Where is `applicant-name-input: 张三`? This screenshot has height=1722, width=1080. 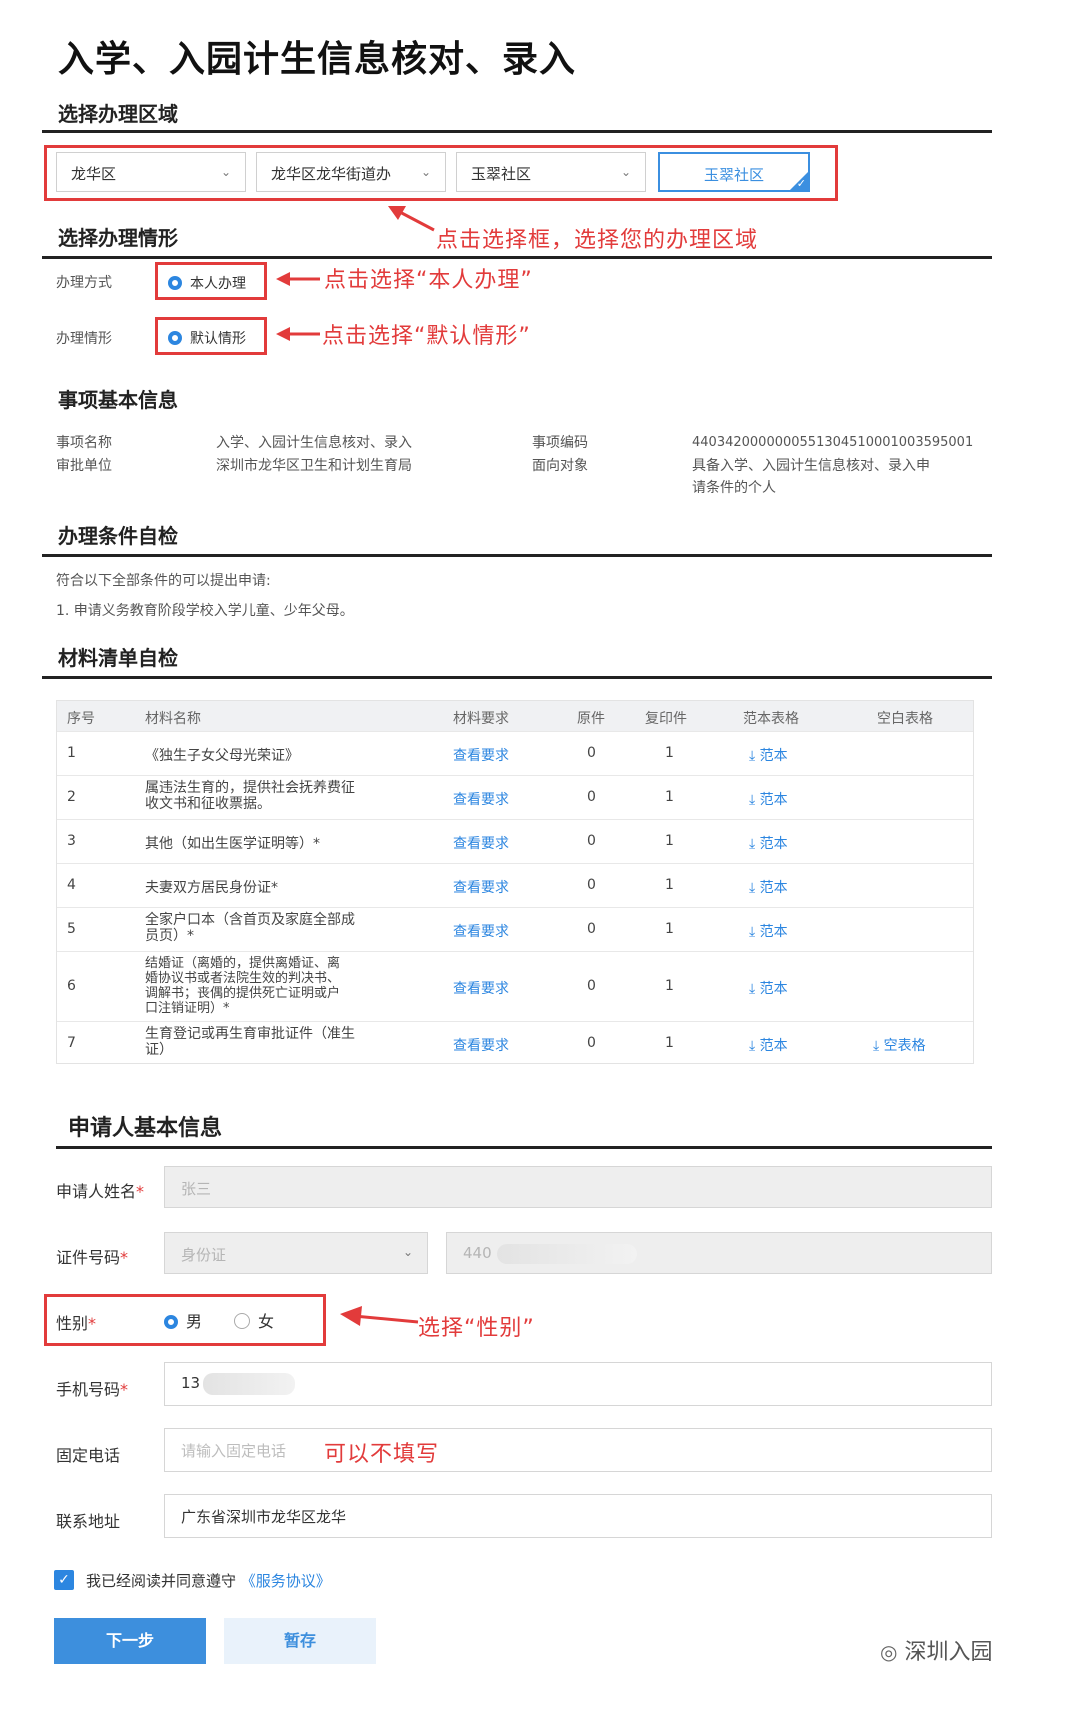 applicant-name-input: 张三 is located at coordinates (578, 1187).